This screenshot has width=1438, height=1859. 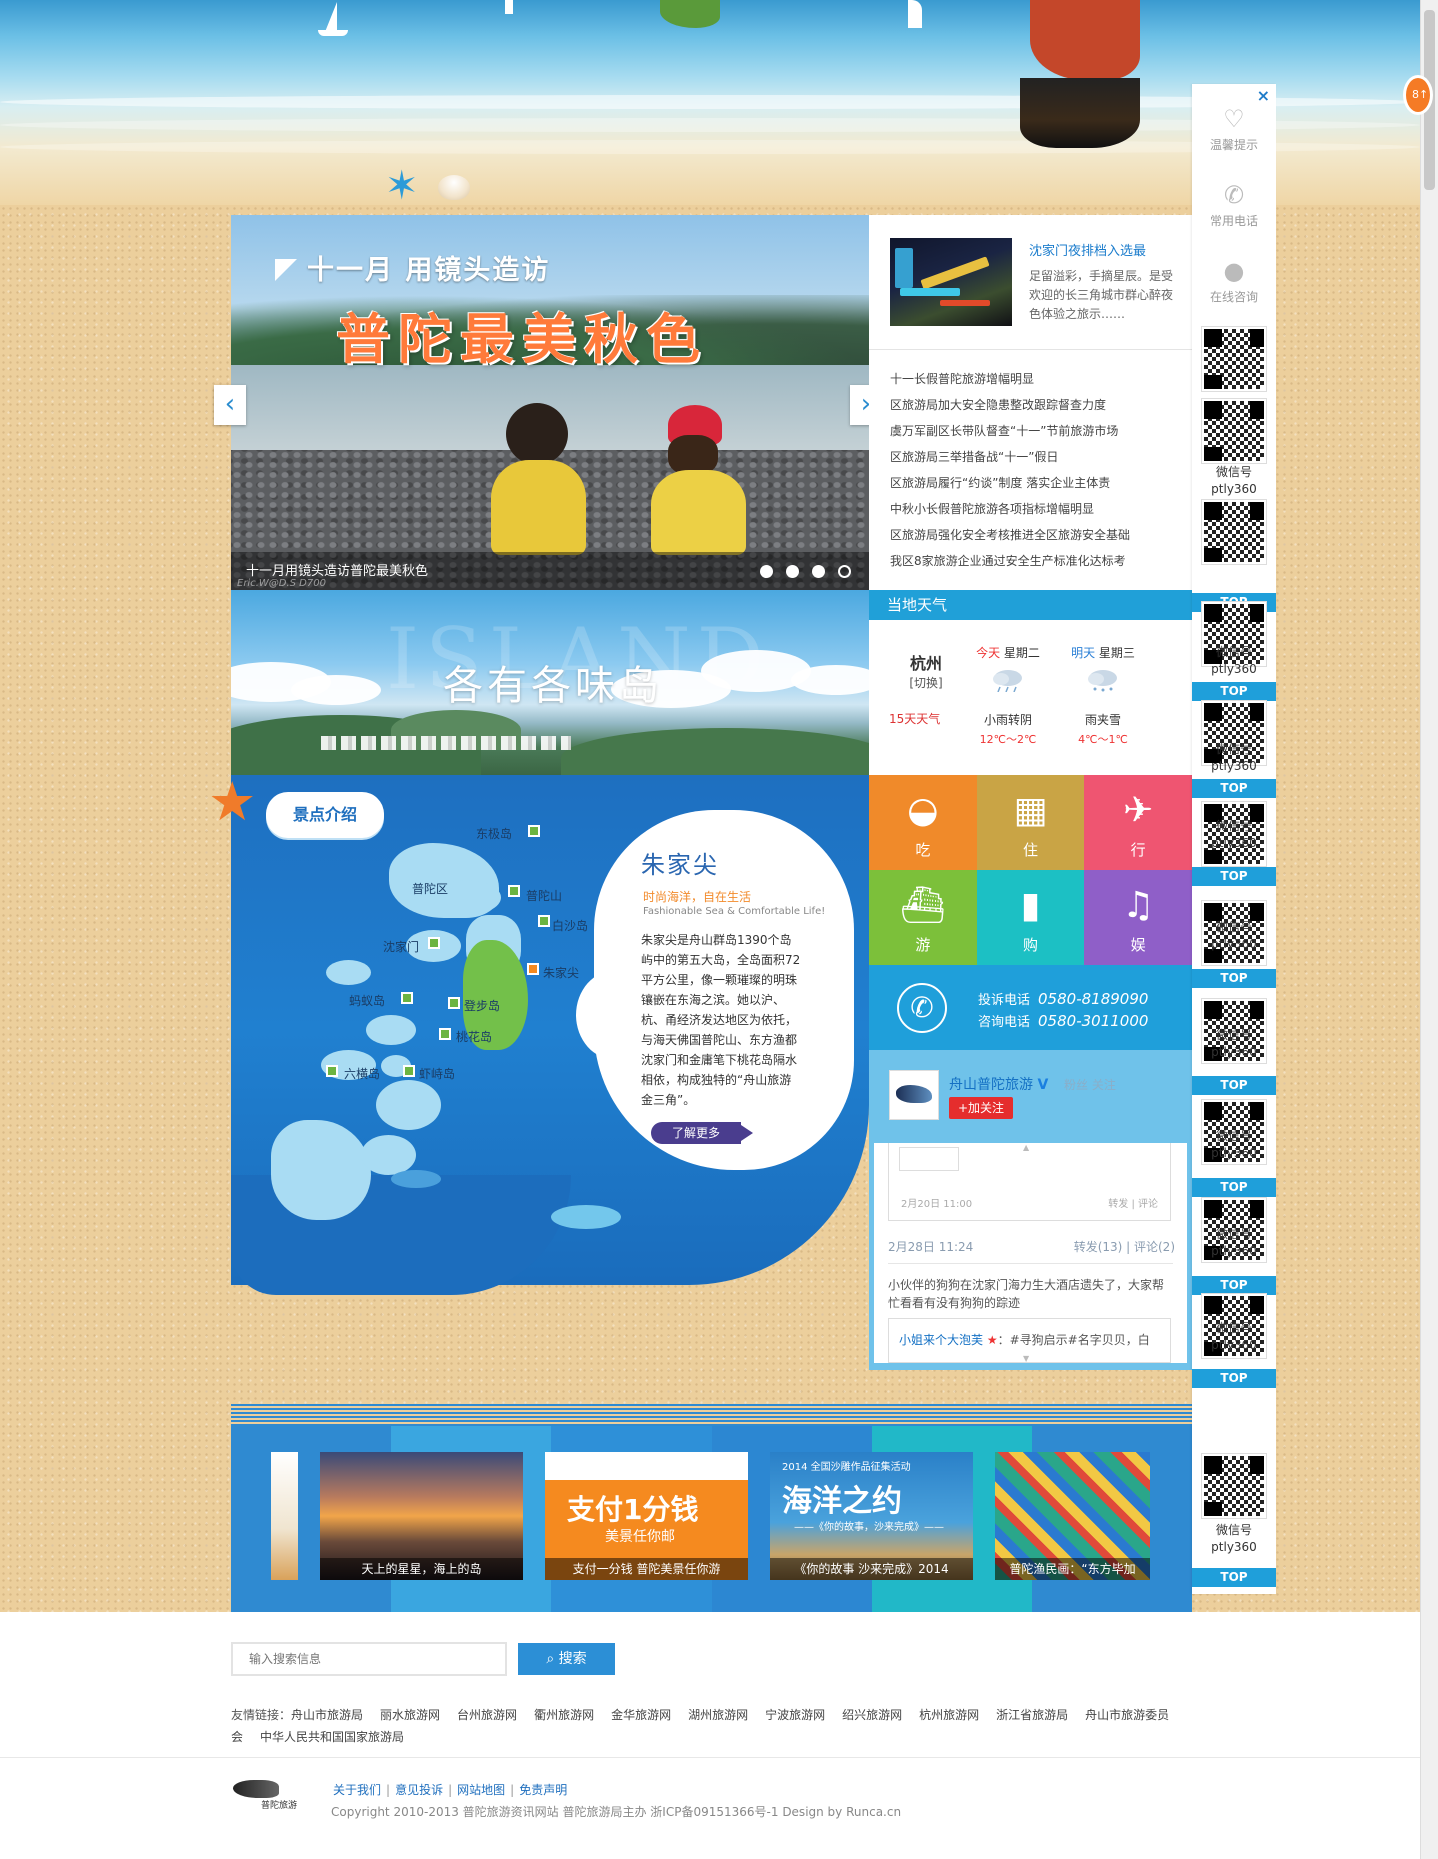 What do you see at coordinates (543, 1790) in the screenshot?
I see `footer-link: 免责声明` at bounding box center [543, 1790].